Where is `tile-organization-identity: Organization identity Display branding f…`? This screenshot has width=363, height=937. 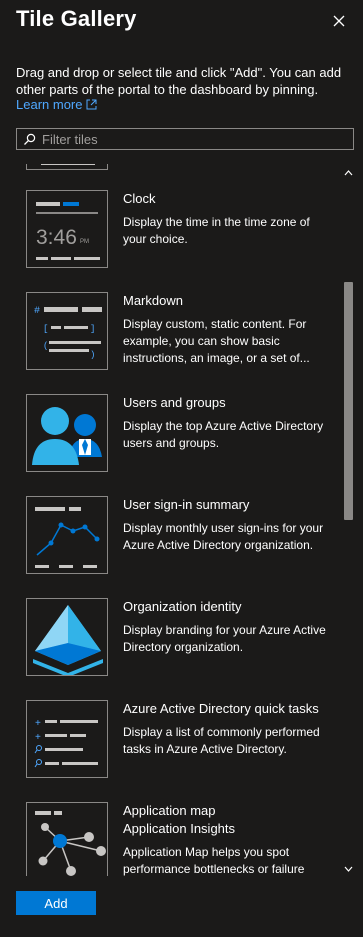
tile-organization-identity: Organization identity Display branding f… is located at coordinates (181, 640).